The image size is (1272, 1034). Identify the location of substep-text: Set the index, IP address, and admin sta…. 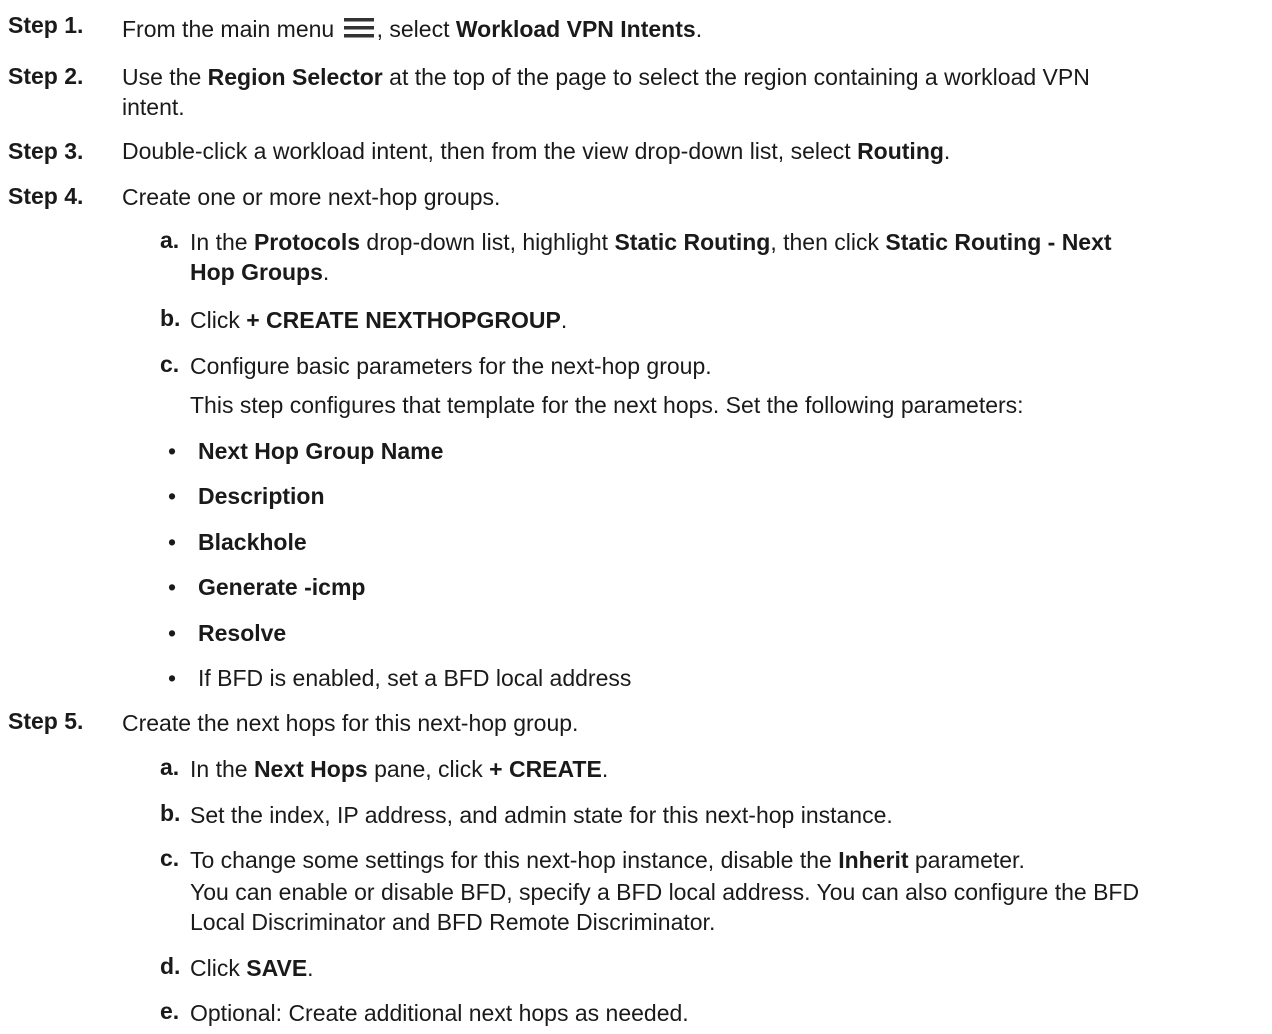
(541, 815).